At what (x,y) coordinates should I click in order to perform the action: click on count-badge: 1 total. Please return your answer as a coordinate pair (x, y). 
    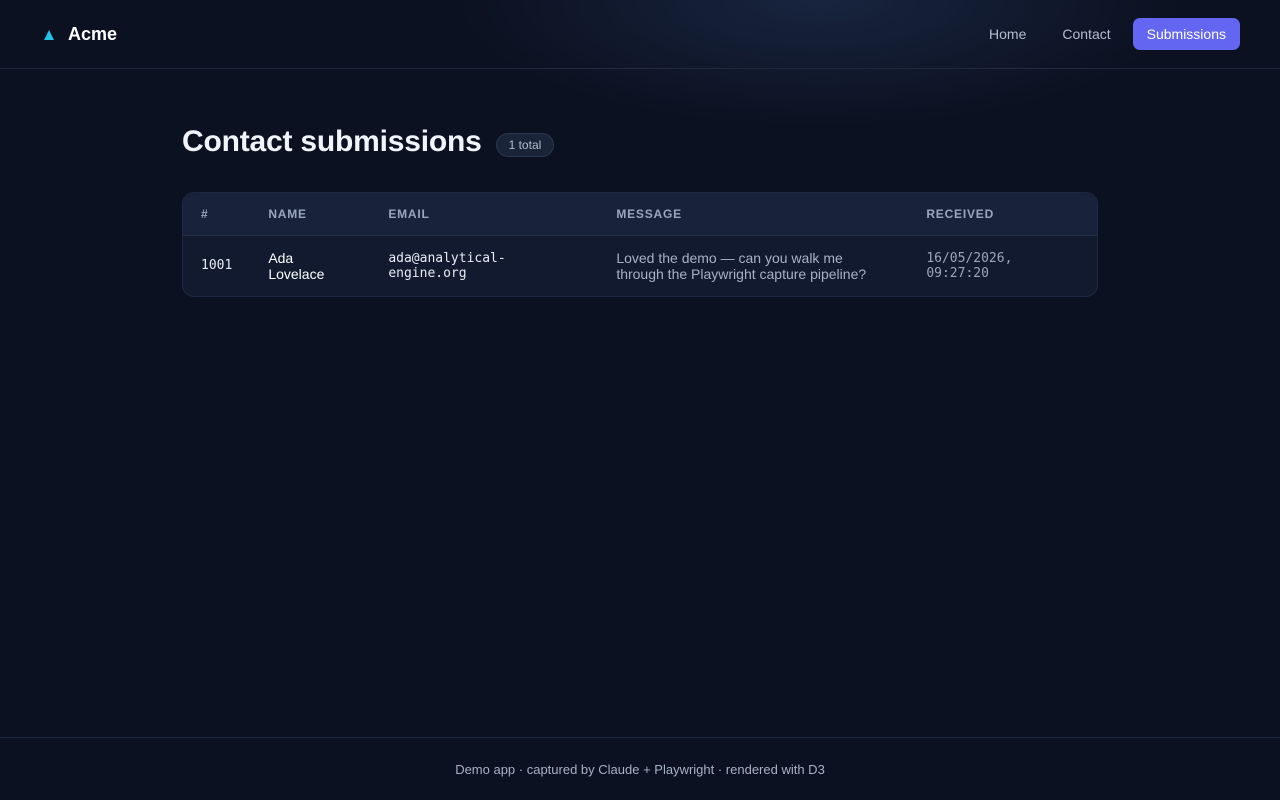
    Looking at the image, I should click on (525, 145).